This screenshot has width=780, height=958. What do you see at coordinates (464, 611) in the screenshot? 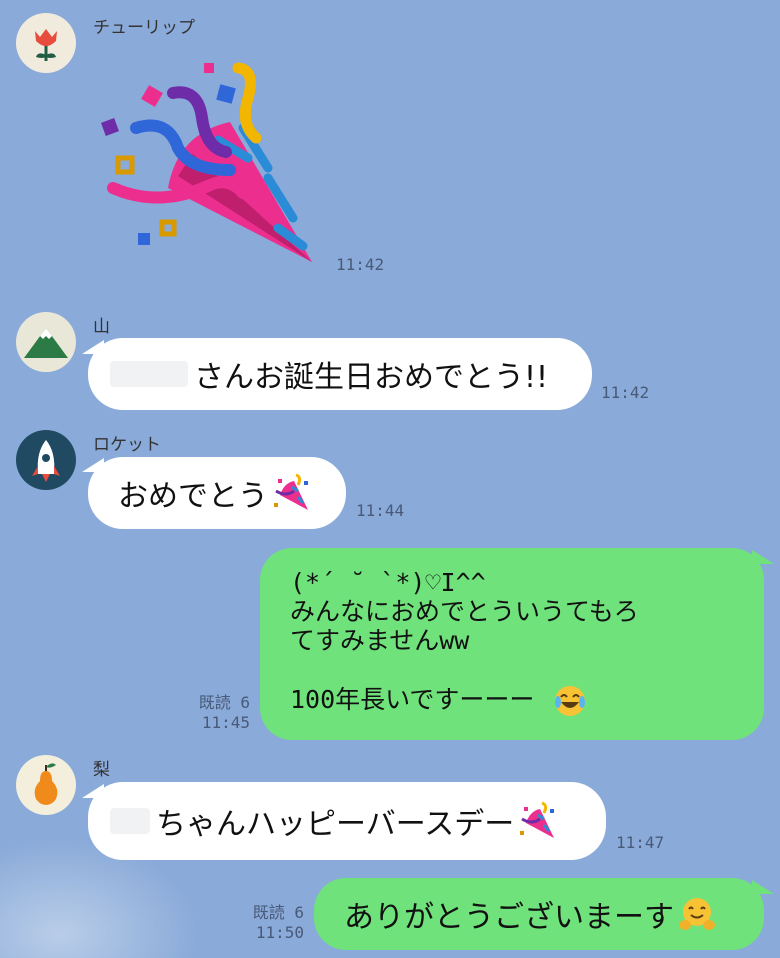
I see `message-line: みんなにおめでとういうてもろ` at bounding box center [464, 611].